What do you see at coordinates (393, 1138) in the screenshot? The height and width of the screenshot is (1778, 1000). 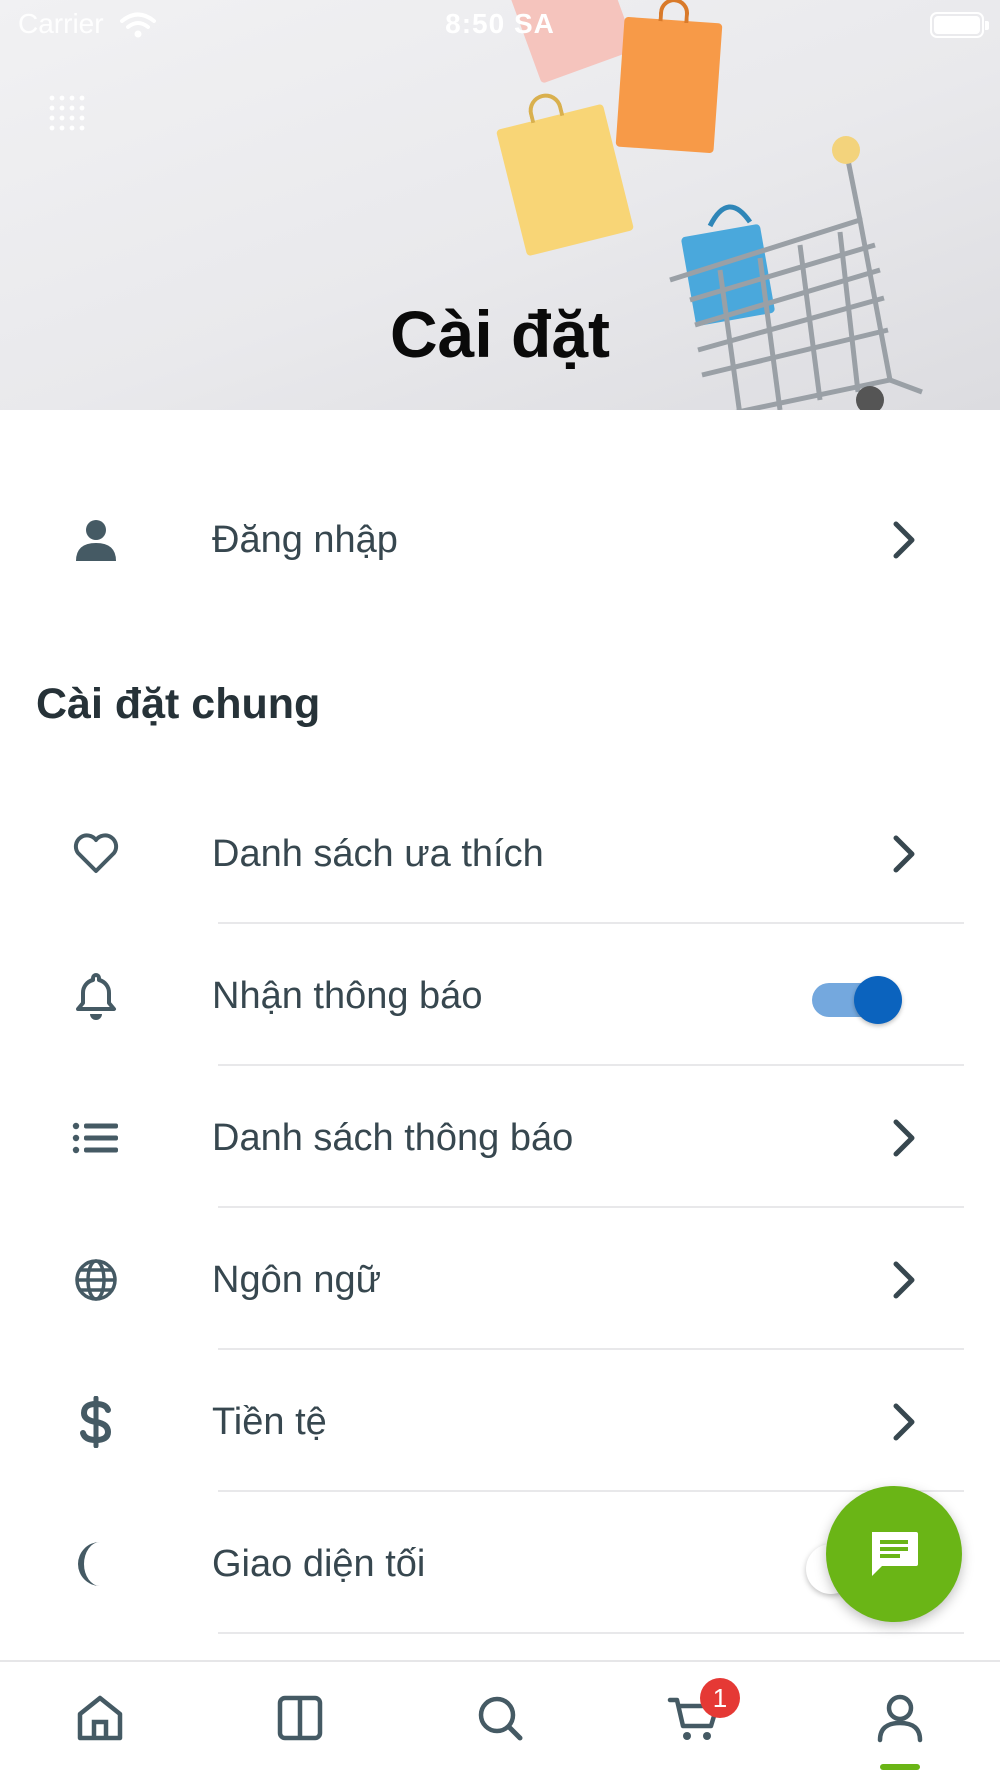 I see `notification-list-label: Danh sách thông báo` at bounding box center [393, 1138].